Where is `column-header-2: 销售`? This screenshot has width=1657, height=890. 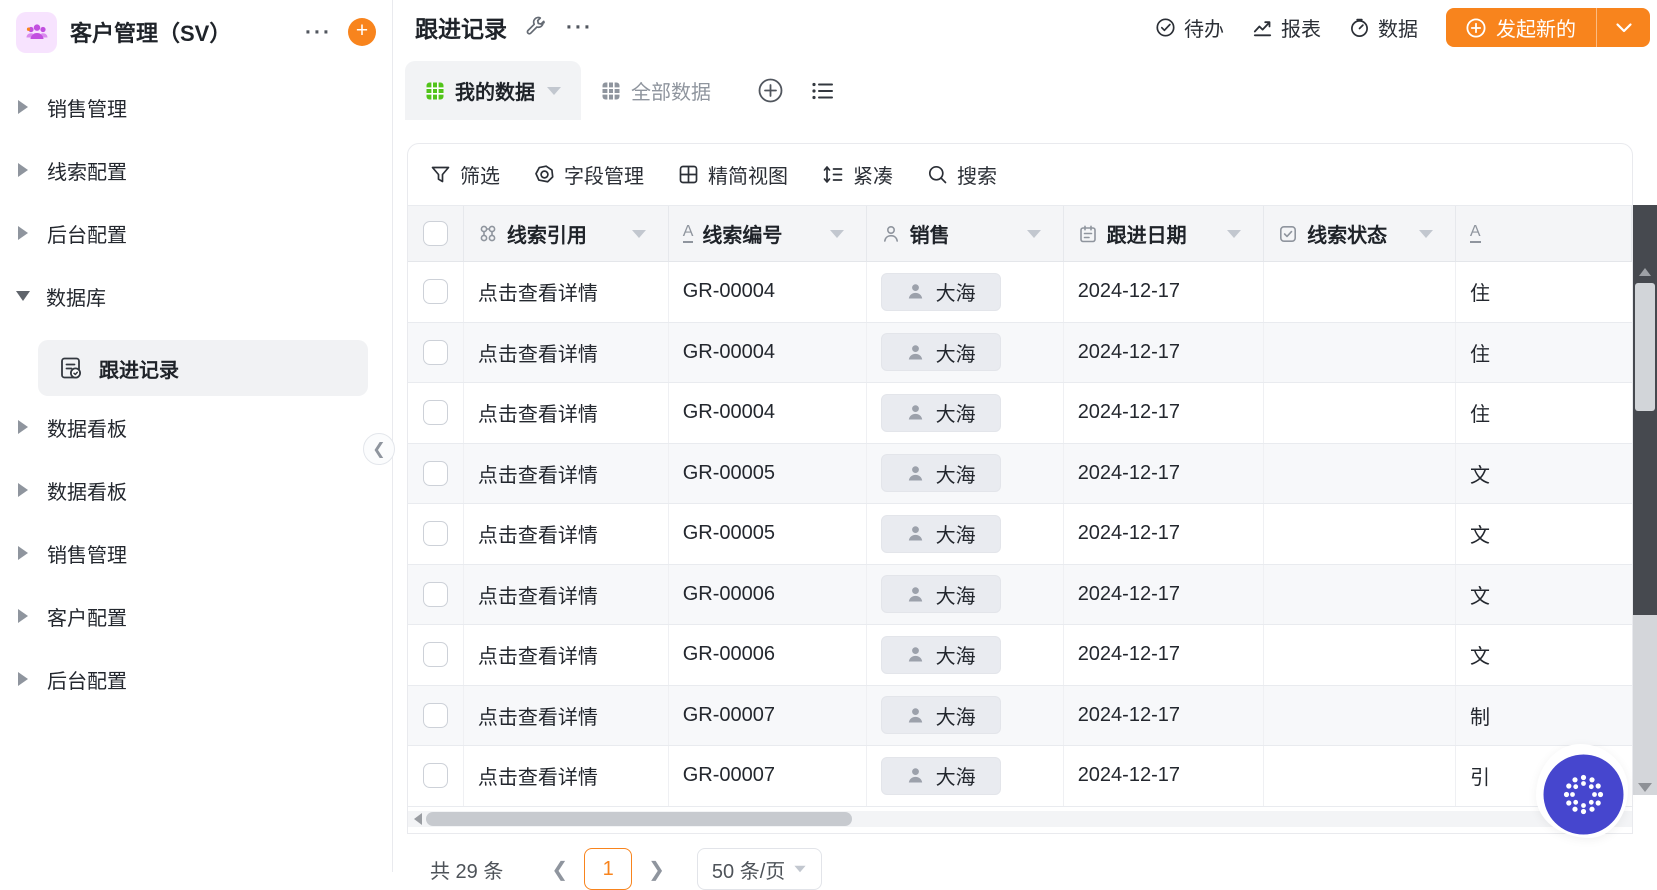 column-header-2: 销售 is located at coordinates (965, 233).